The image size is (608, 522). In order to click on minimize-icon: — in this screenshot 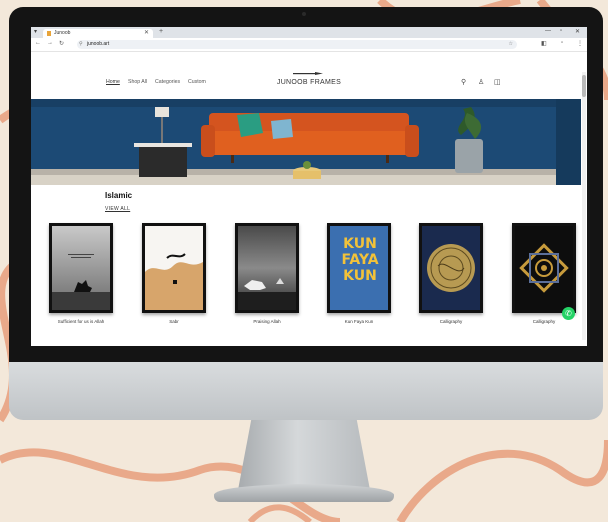, I will do `click(548, 31)`.